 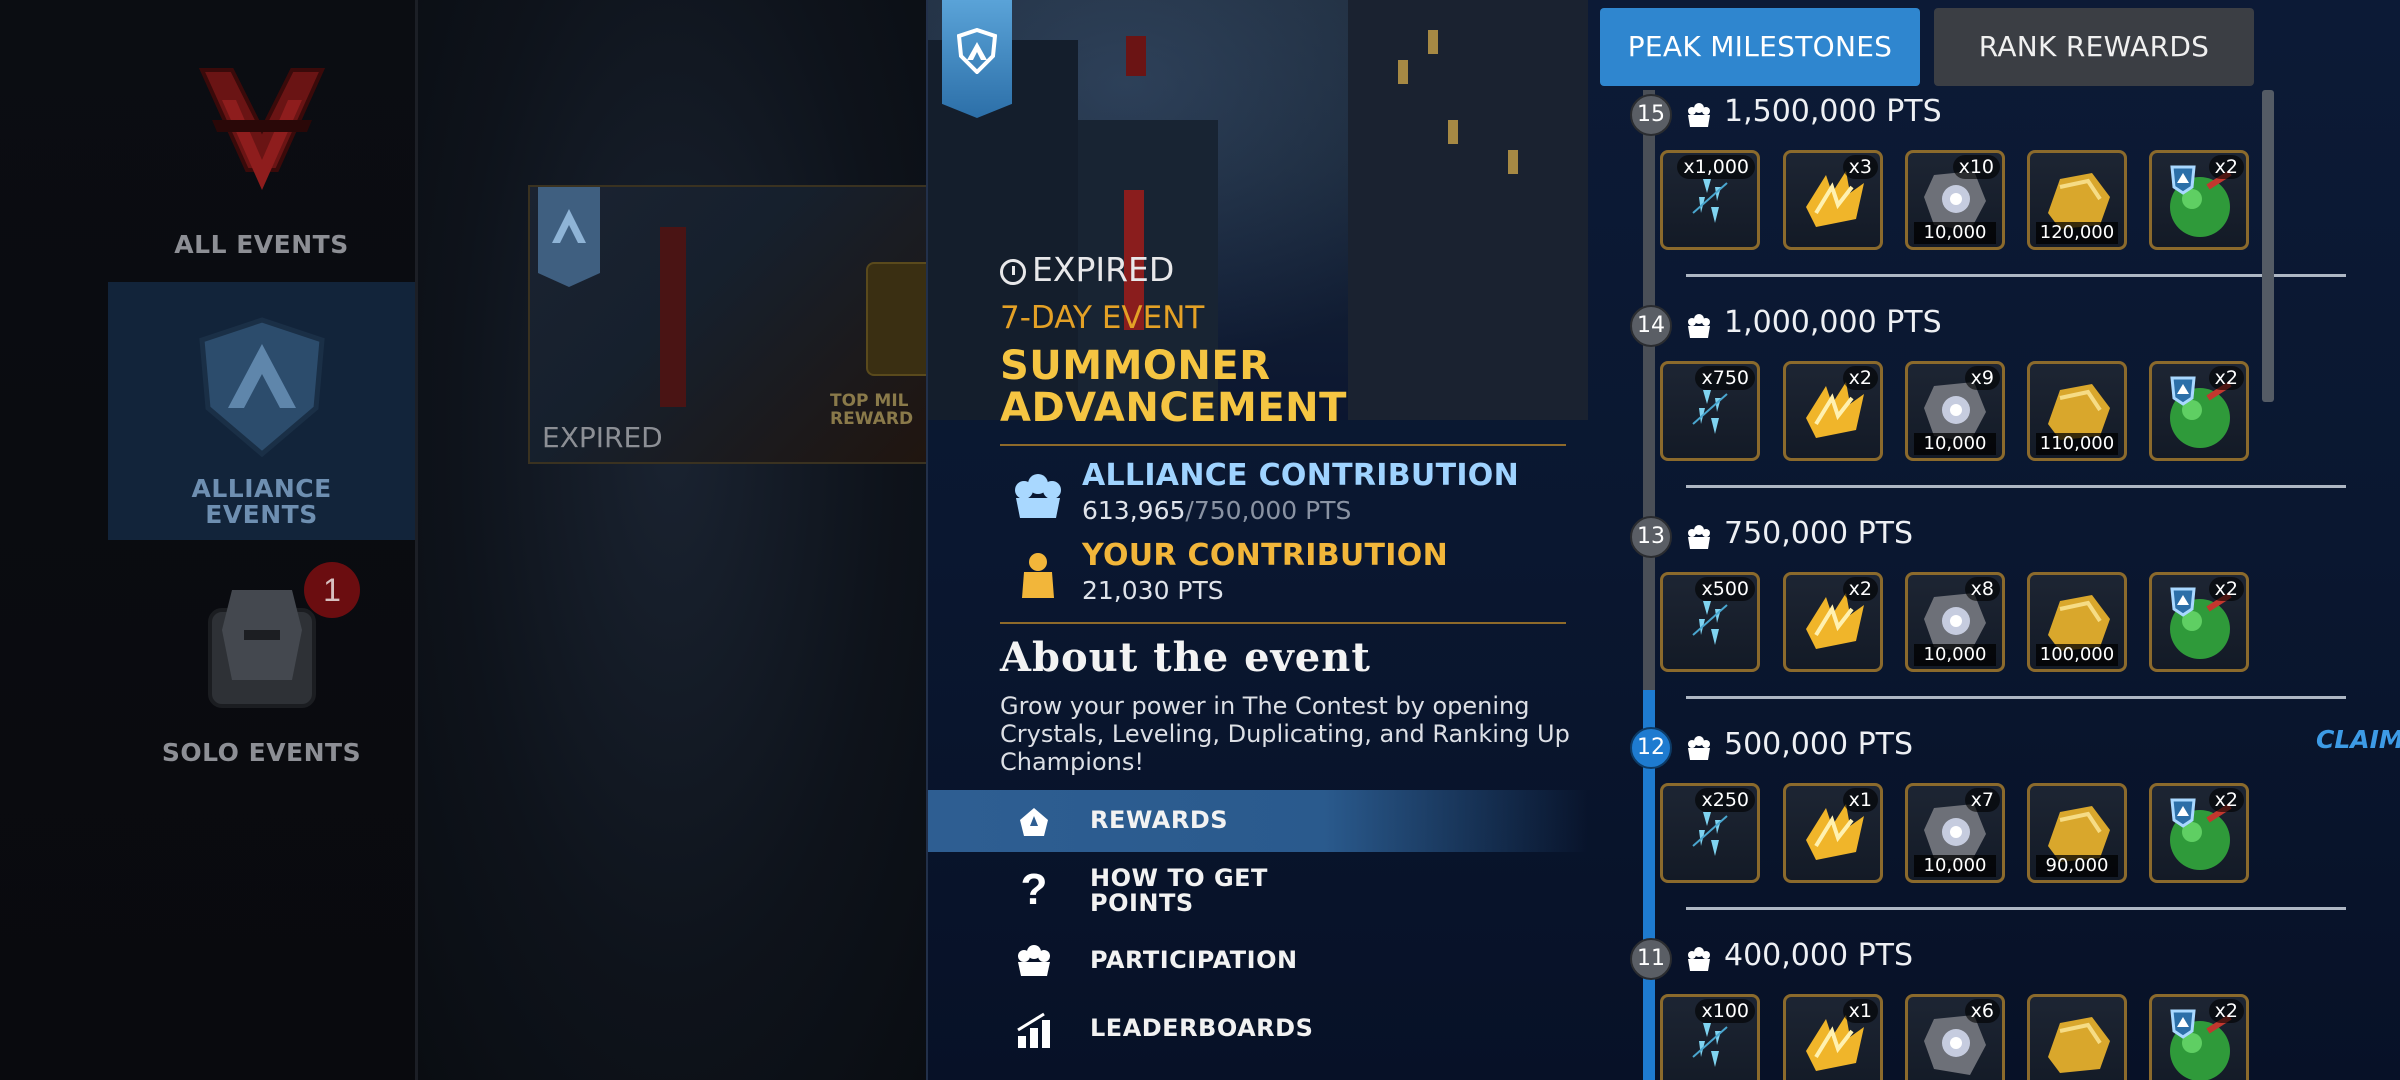 I want to click on menu-label-how-to-get-points: HOW TO GET POINTS, so click(x=1179, y=890).